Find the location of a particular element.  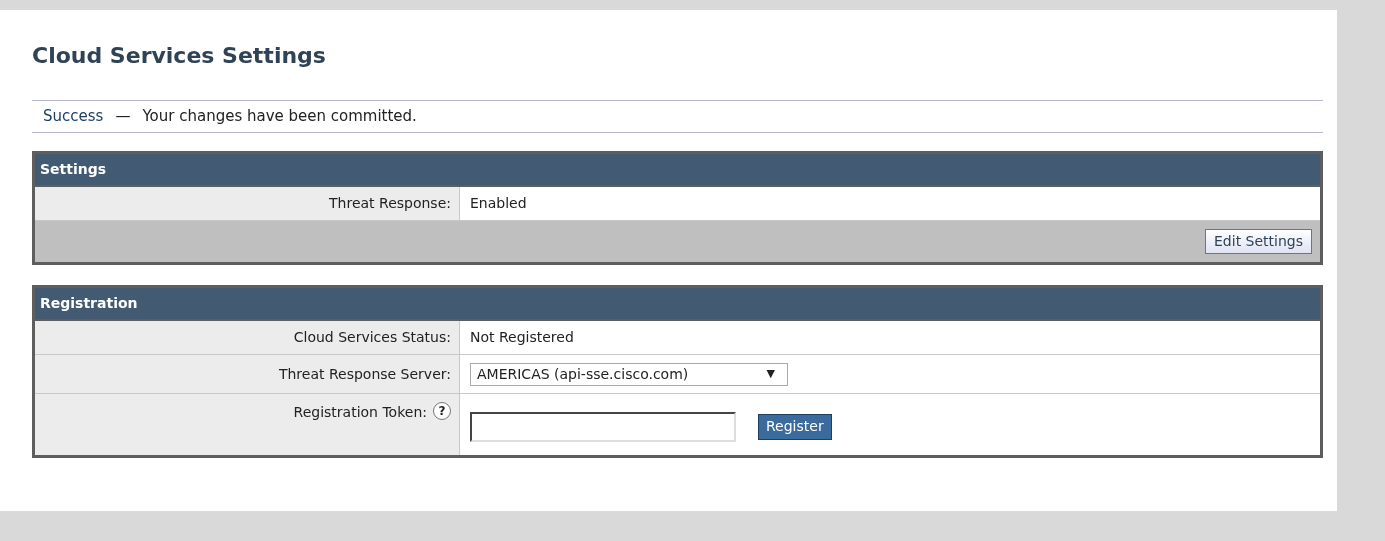

server-dropdown: AMERICAS (api-sse.cisco.com) ▼ is located at coordinates (629, 374).